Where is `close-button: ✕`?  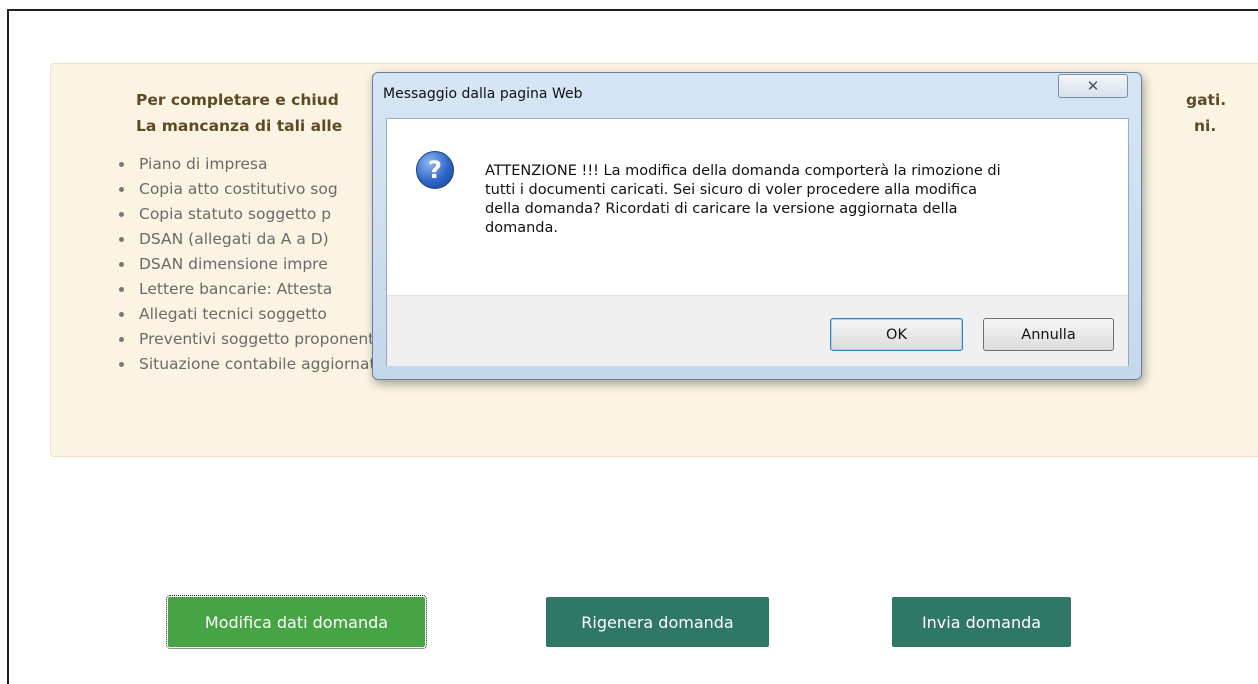 close-button: ✕ is located at coordinates (1093, 86).